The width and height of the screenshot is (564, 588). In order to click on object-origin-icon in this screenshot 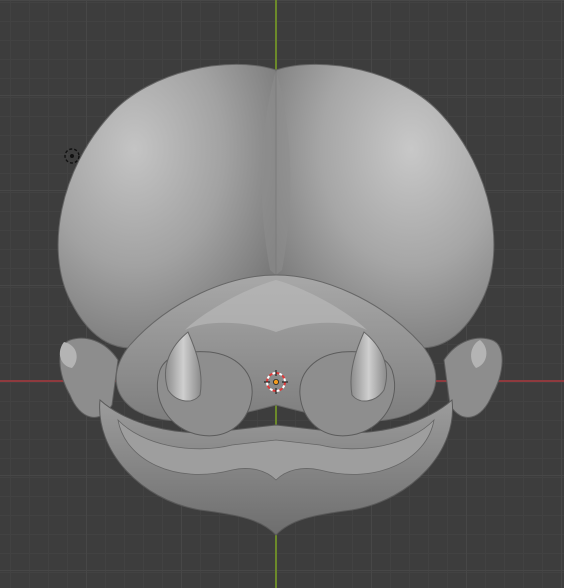, I will do `click(275, 381)`.